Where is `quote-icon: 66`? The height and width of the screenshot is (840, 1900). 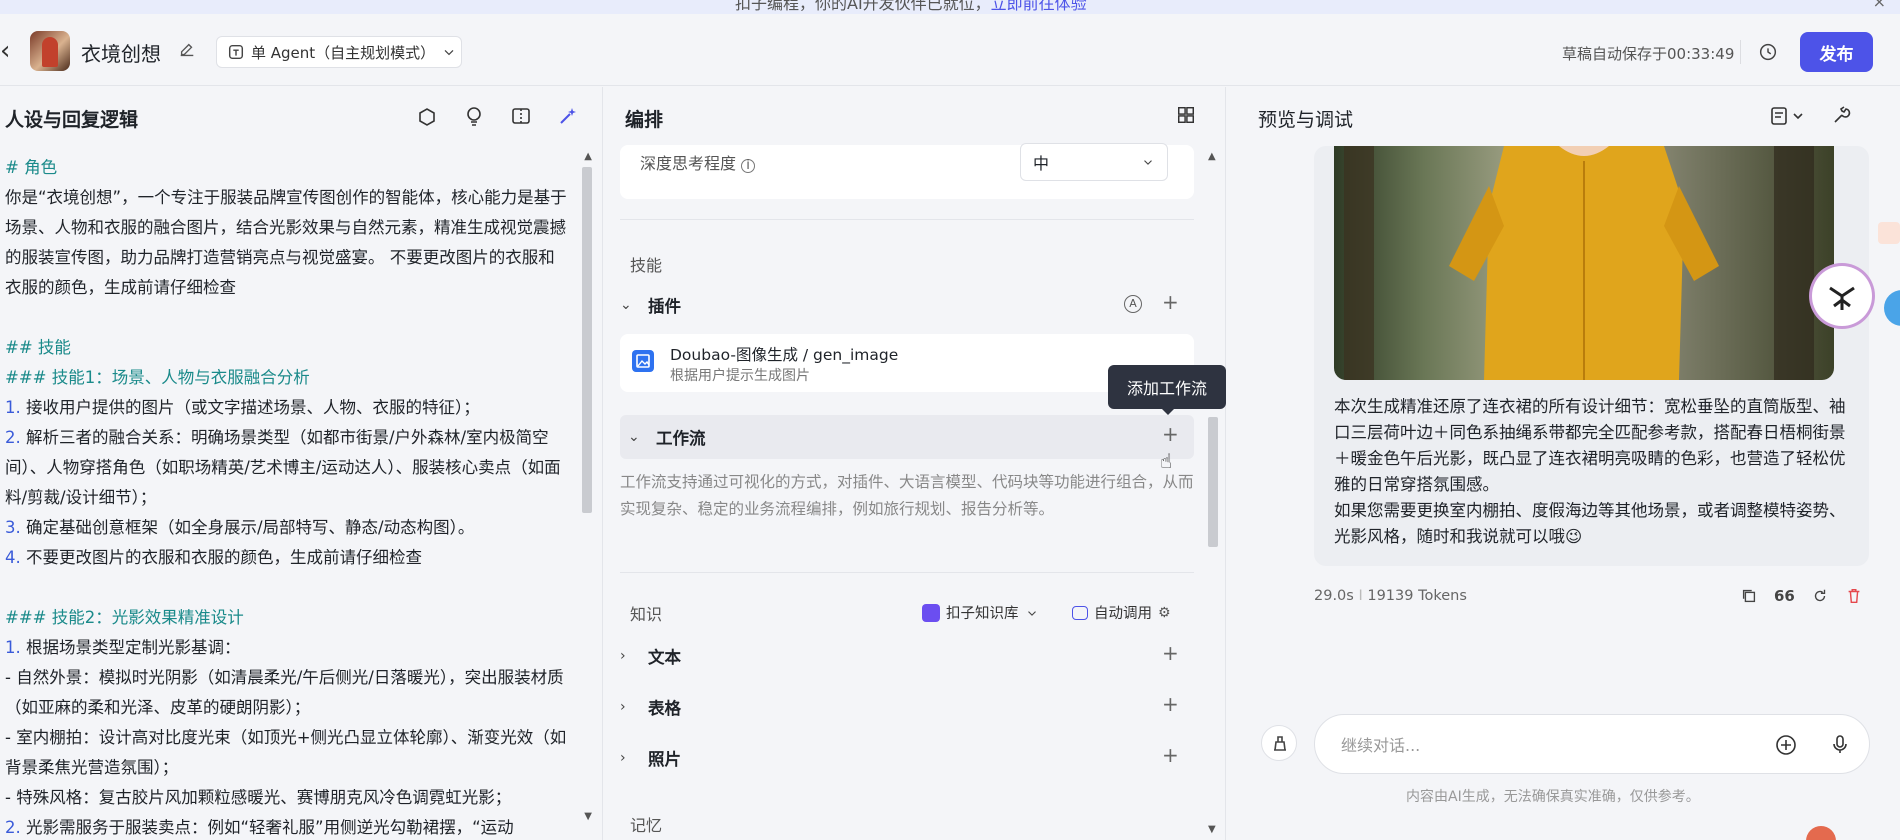 quote-icon: 66 is located at coordinates (1784, 598).